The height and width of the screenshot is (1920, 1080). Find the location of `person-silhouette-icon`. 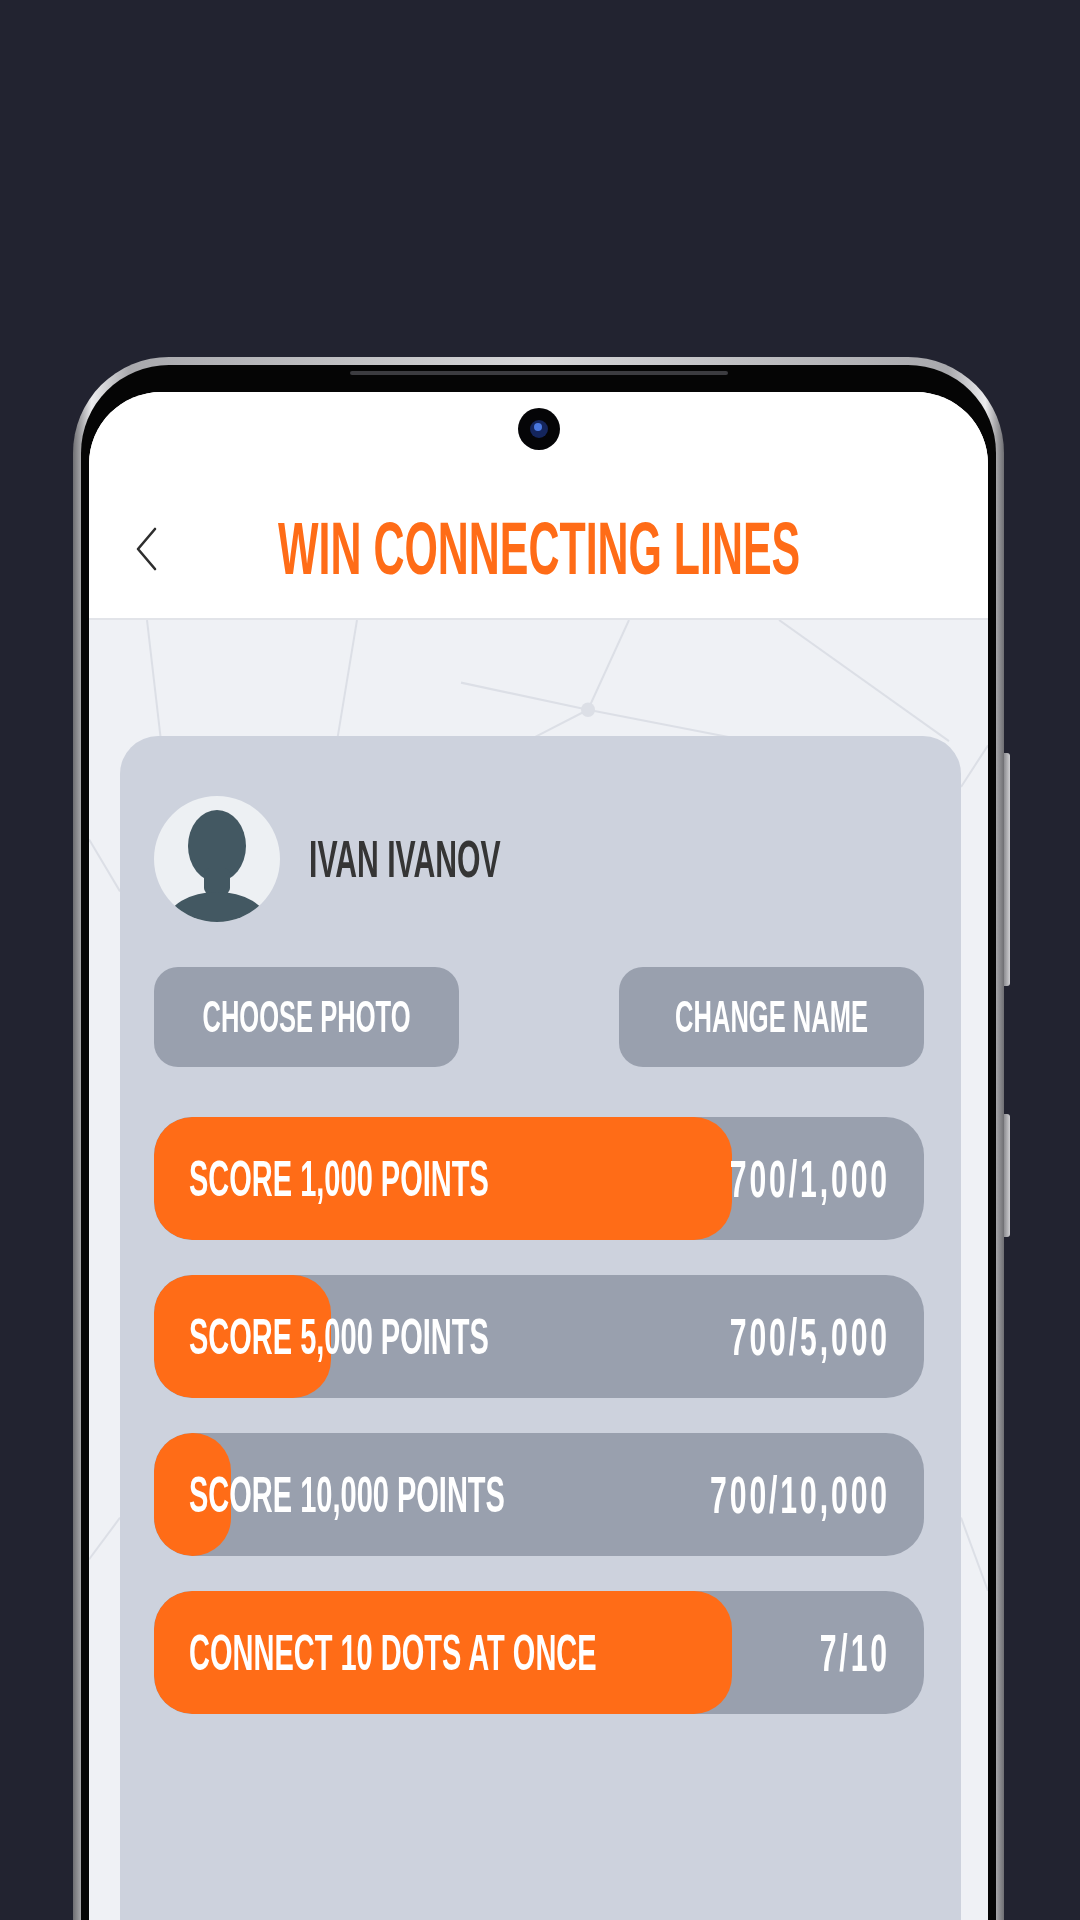

person-silhouette-icon is located at coordinates (217, 859).